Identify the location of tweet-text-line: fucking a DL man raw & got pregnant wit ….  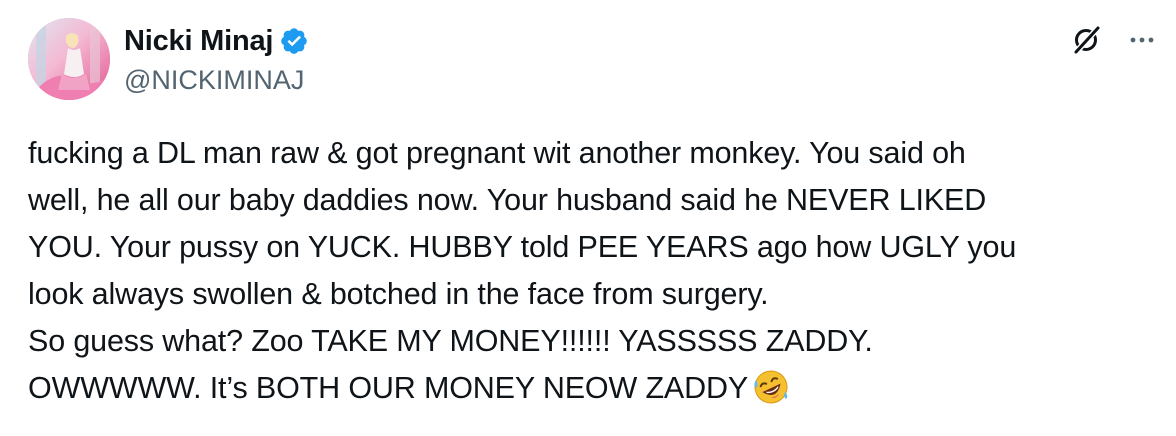
(497, 153).